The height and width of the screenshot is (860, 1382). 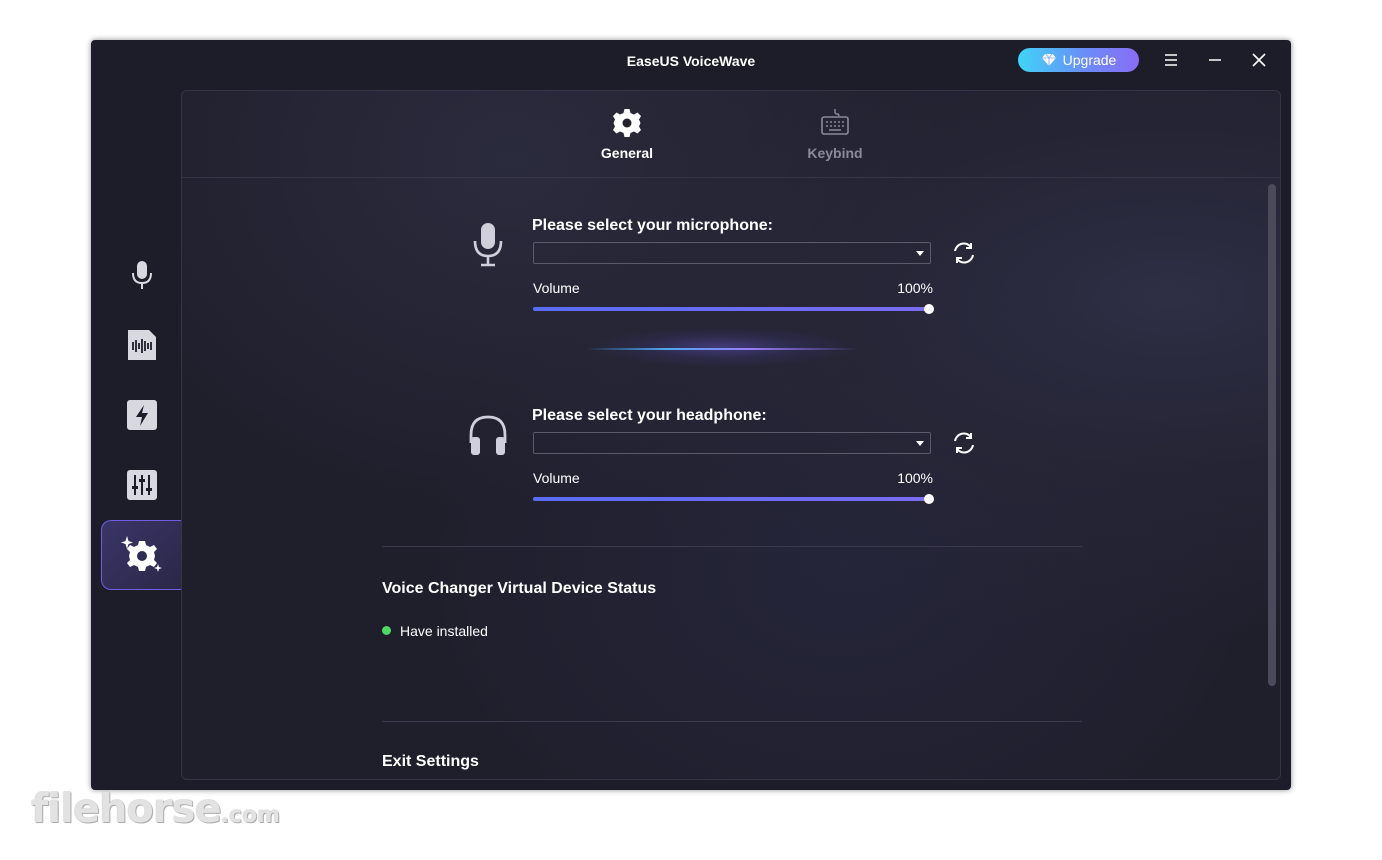 I want to click on sidebar-item-soundboard, so click(x=142, y=345).